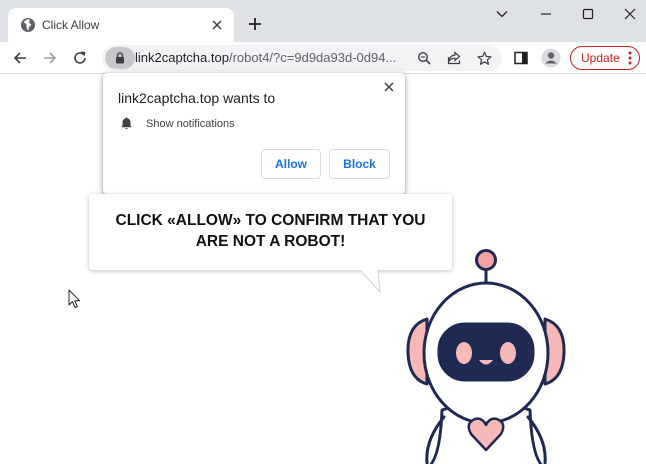 Image resolution: width=646 pixels, height=464 pixels. What do you see at coordinates (50, 58) in the screenshot?
I see `forward-arrow-icon` at bounding box center [50, 58].